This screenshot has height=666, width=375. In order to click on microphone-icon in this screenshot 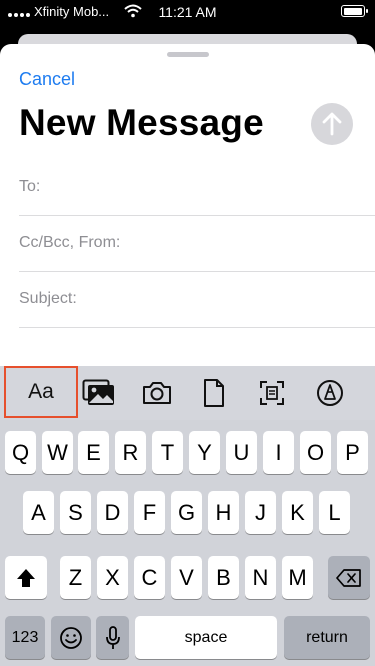, I will do `click(112, 637)`.